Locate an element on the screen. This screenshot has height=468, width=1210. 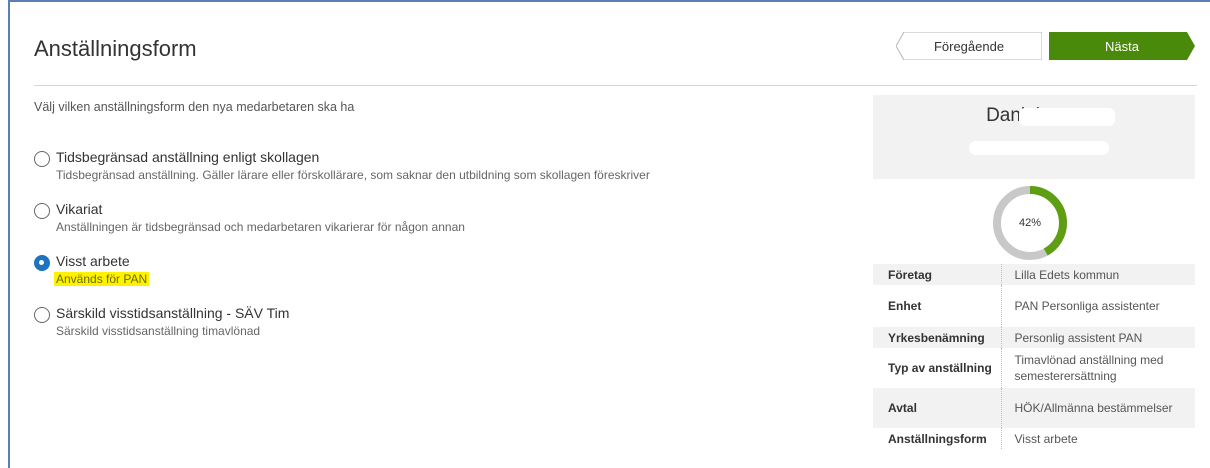
progress-donut: 42% is located at coordinates (1030, 223).